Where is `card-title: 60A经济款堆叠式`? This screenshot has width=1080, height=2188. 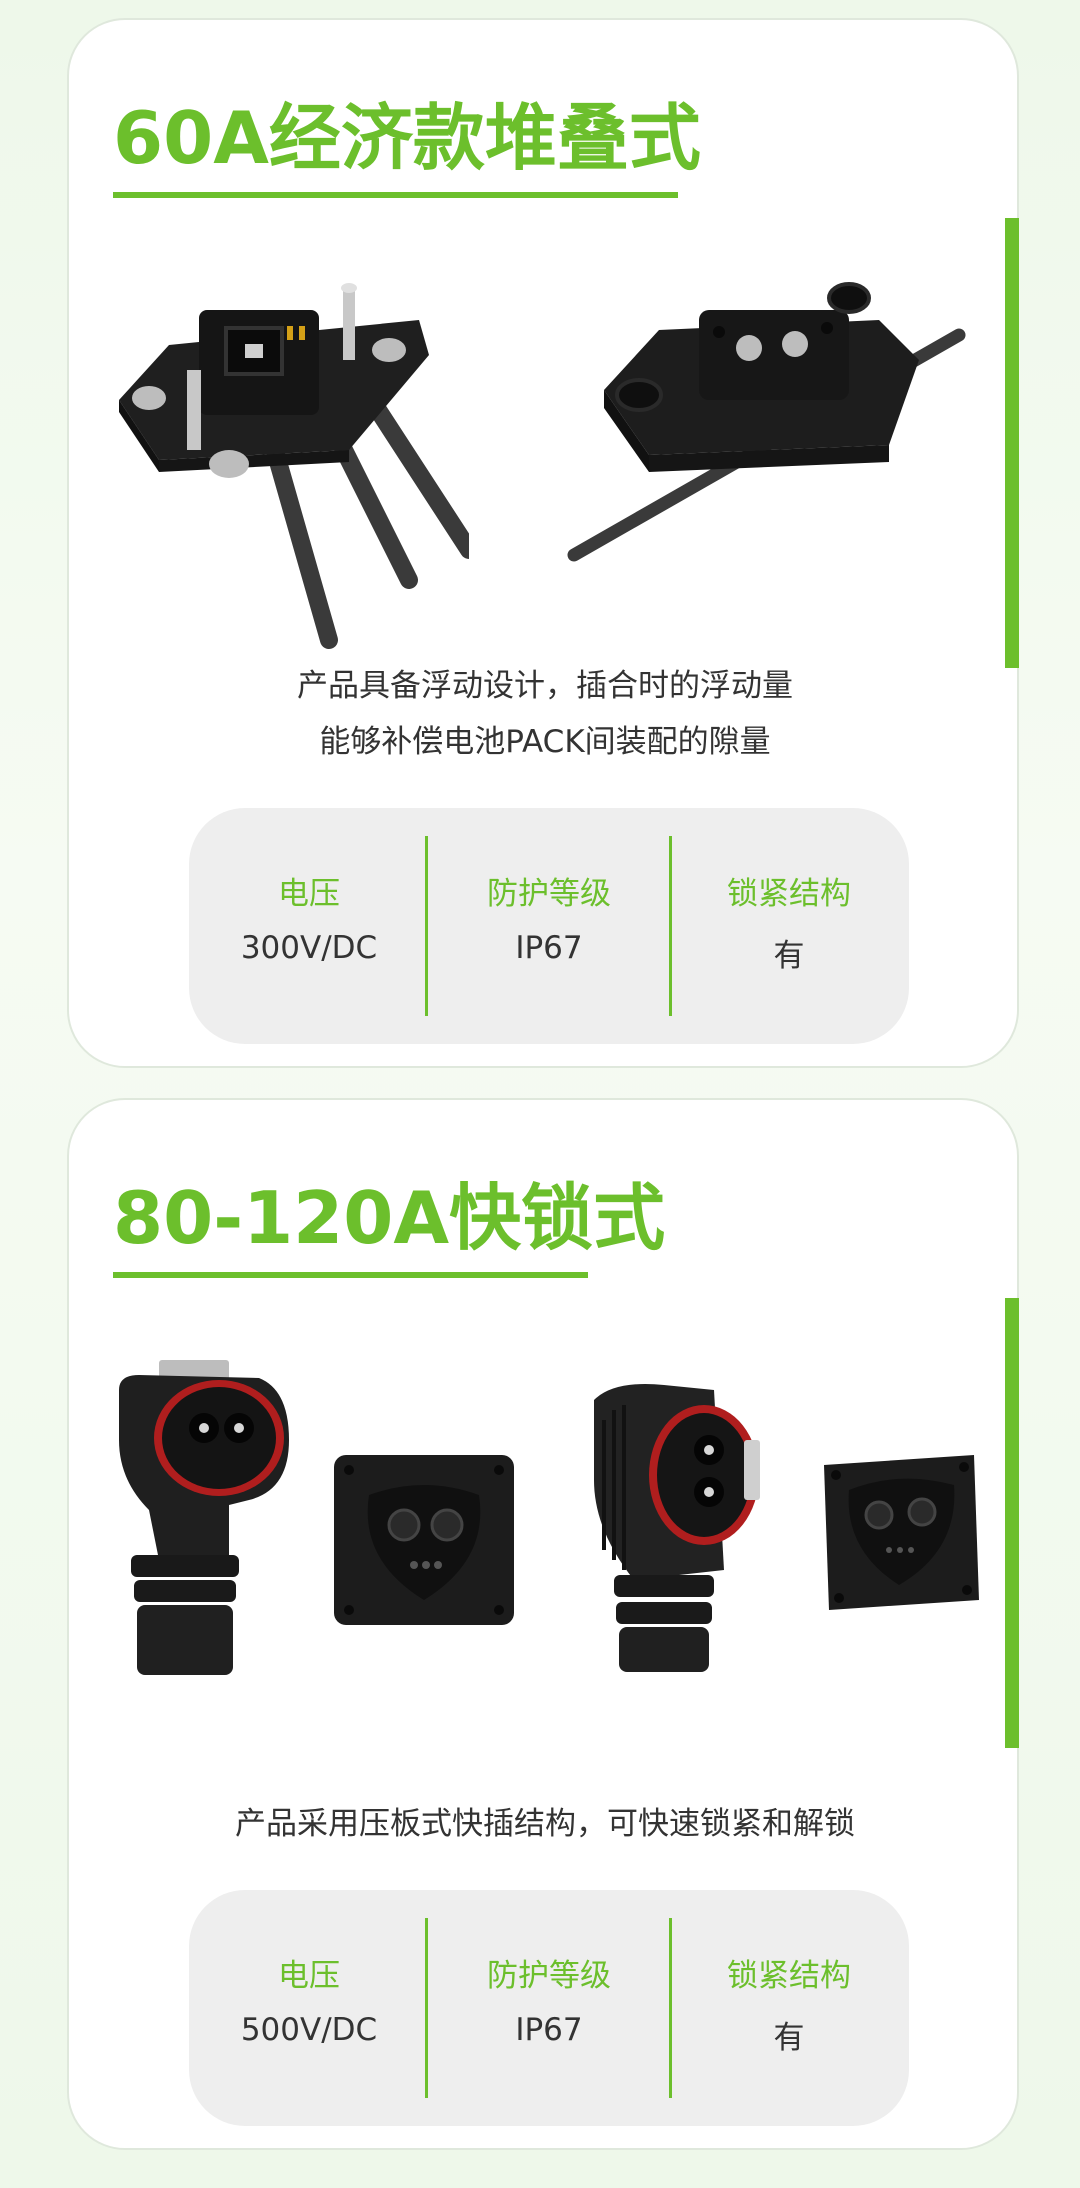 card-title: 60A经济款堆叠式 is located at coordinates (407, 138).